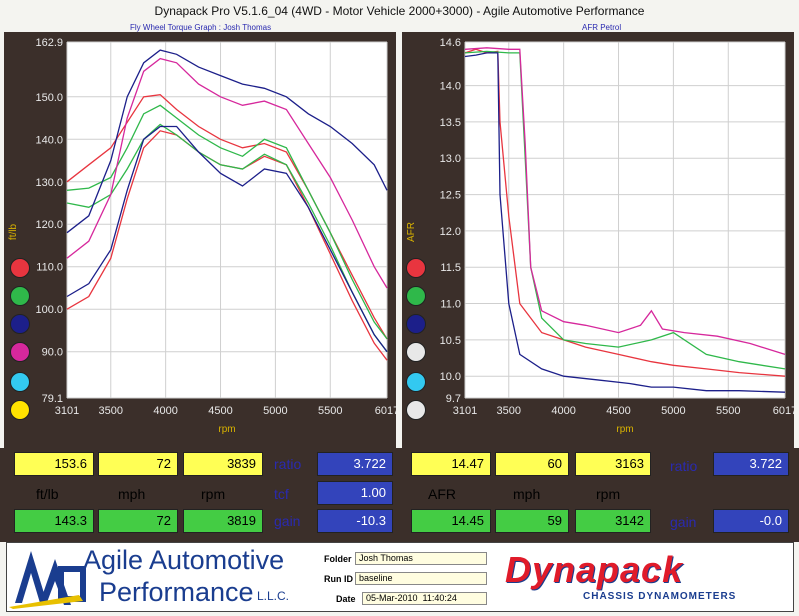  What do you see at coordinates (176, 592) in the screenshot?
I see `company-name-line2: Performance` at bounding box center [176, 592].